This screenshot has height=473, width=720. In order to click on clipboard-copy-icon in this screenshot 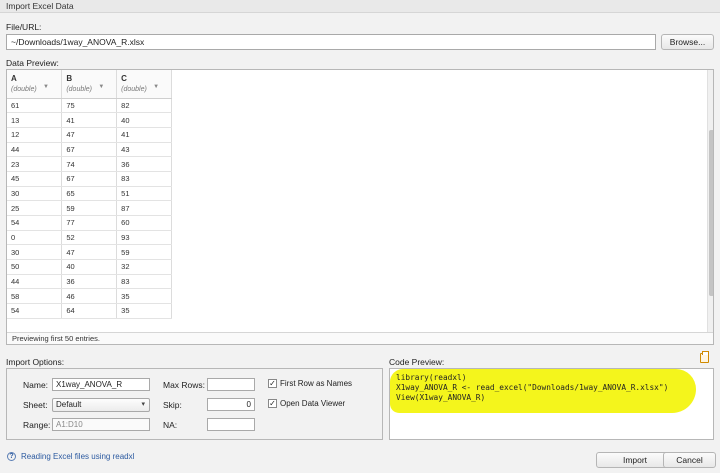, I will do `click(704, 357)`.